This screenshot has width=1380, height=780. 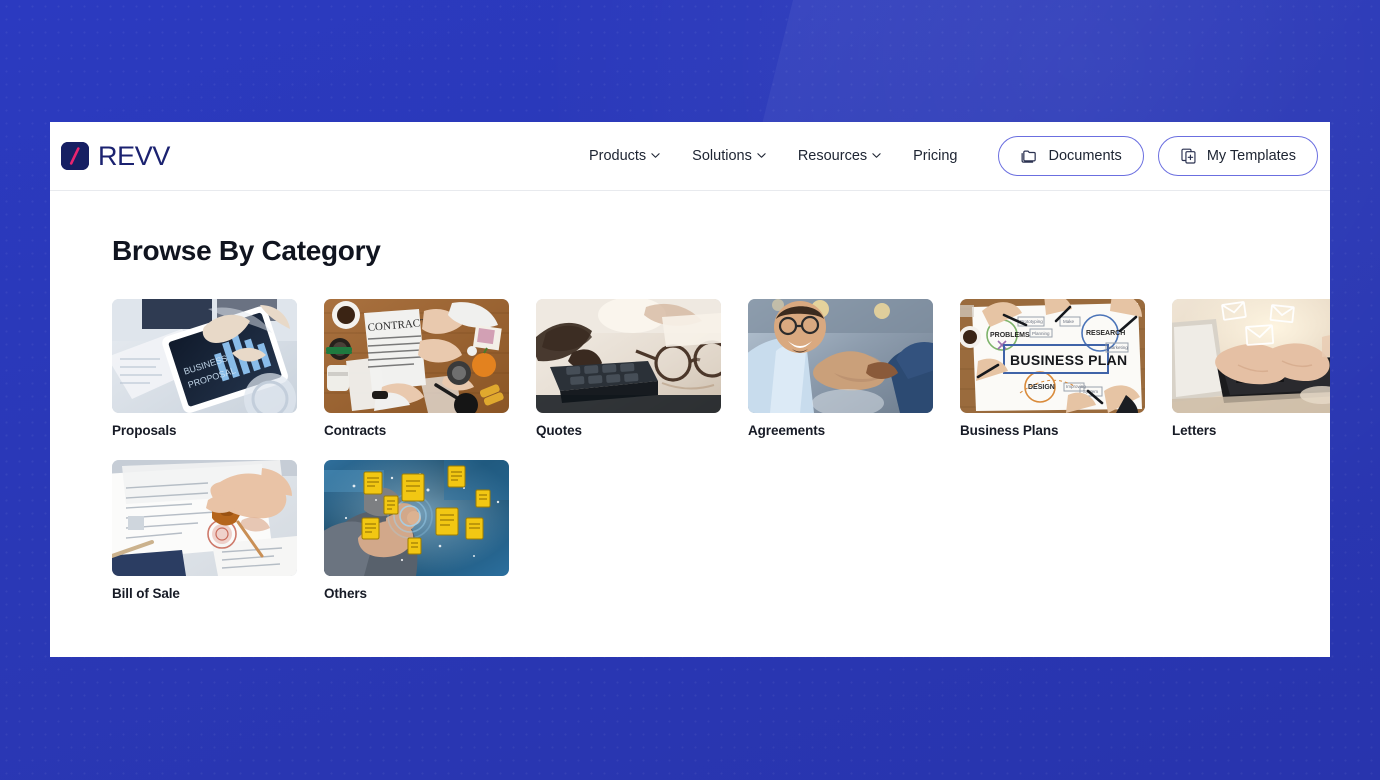 What do you see at coordinates (204, 356) in the screenshot?
I see `tablet-business-proposal-photo: BUSINESS PROPOSAL` at bounding box center [204, 356].